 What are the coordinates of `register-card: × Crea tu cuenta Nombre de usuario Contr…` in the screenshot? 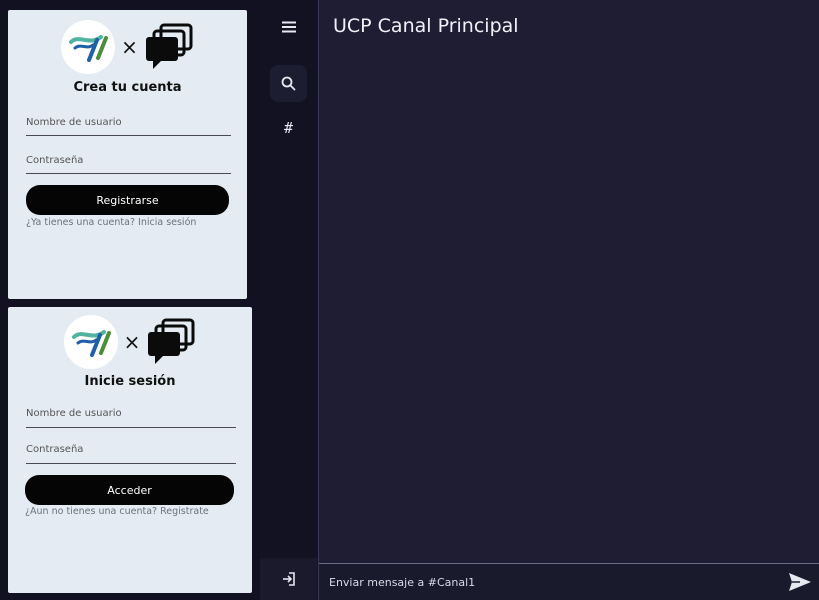 It's located at (127, 154).